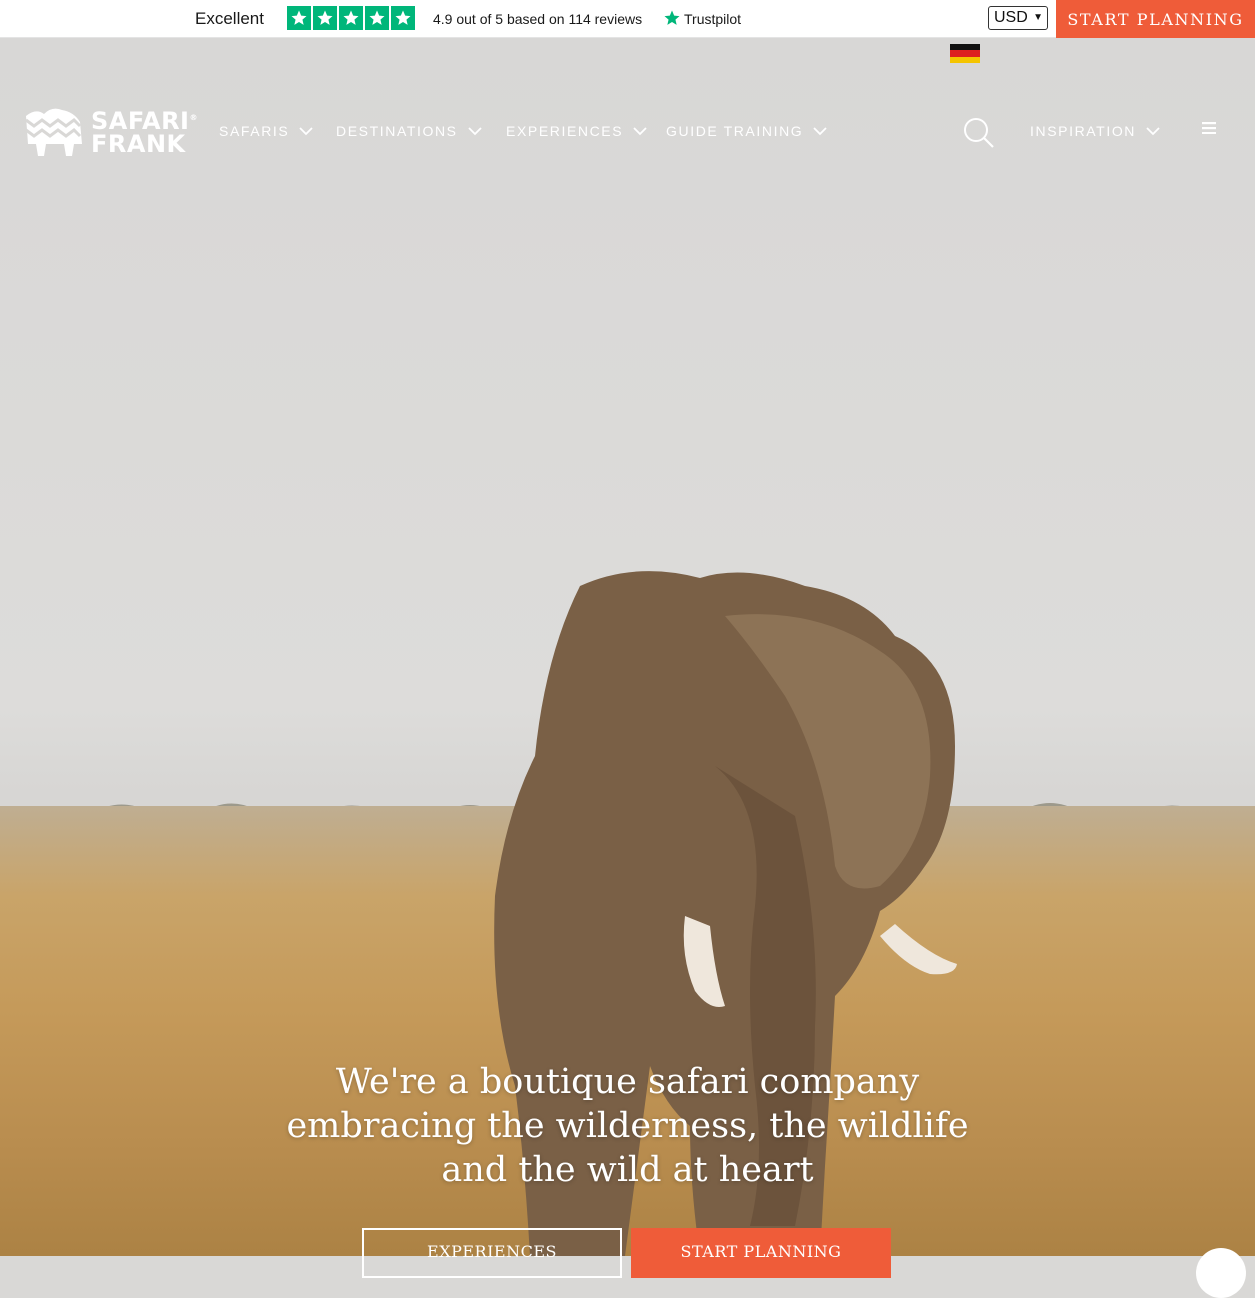  I want to click on trustpilot-stars, so click(351, 18).